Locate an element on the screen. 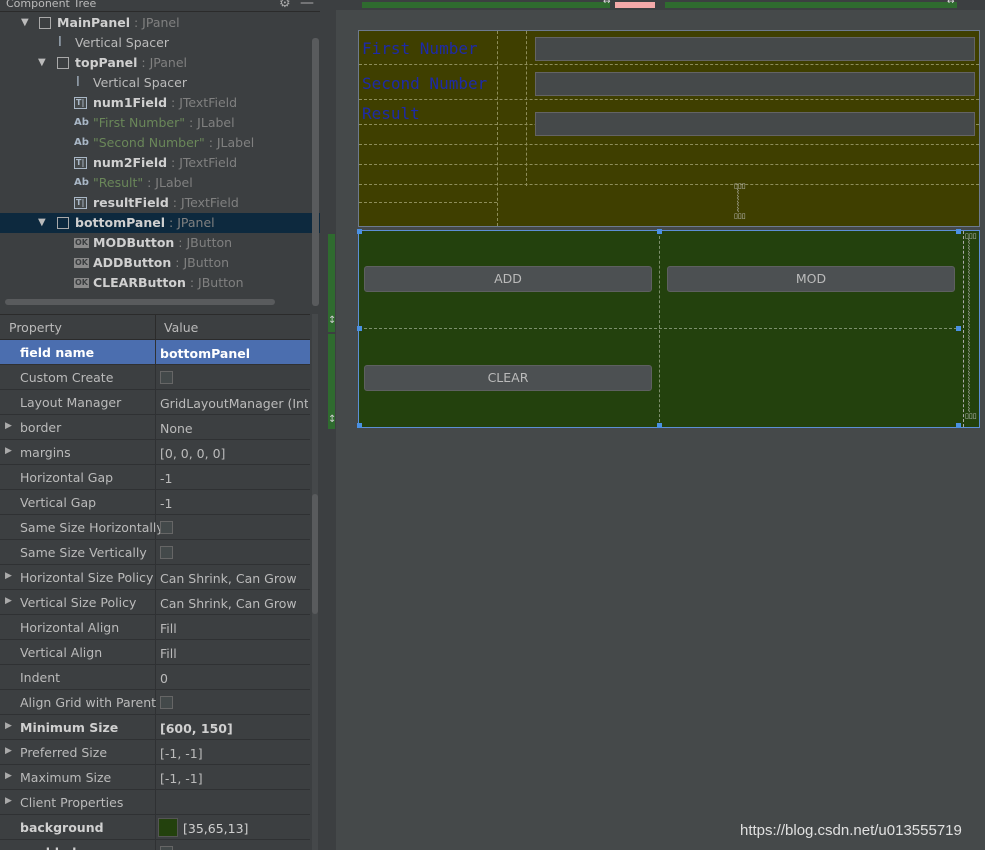  num1-field is located at coordinates (755, 49).